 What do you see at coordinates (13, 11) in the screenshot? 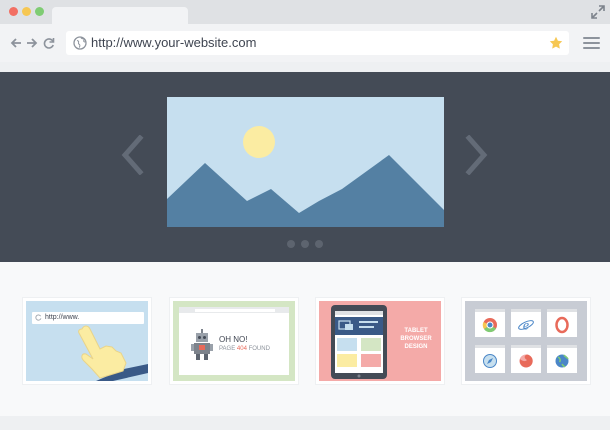
I see `close-window-button` at bounding box center [13, 11].